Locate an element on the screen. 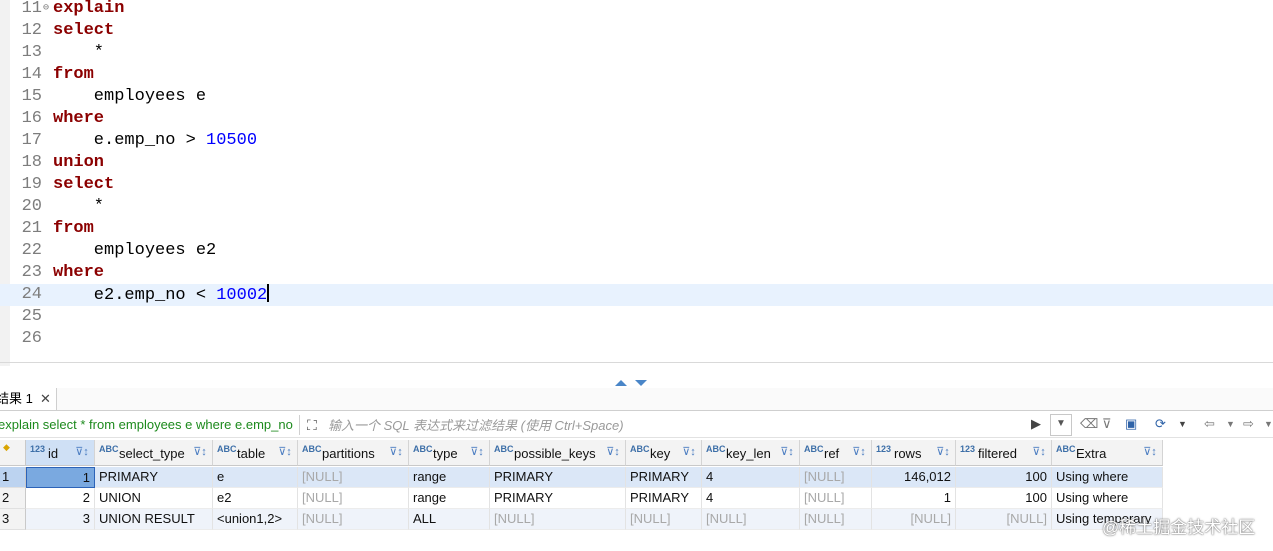 The width and height of the screenshot is (1273, 551). fold-collapse-icon: ⊖ is located at coordinates (46, 10).